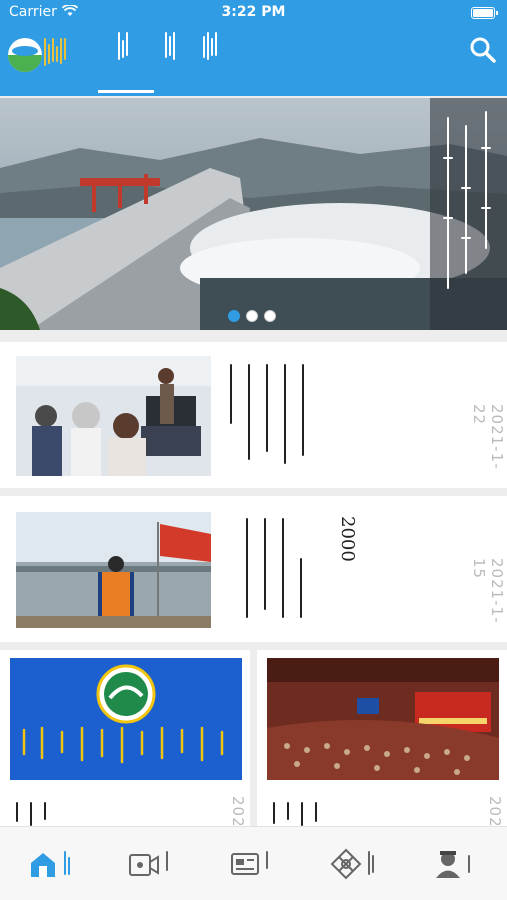 The image size is (507, 900). Describe the element at coordinates (448, 864) in the screenshot. I see `user-icon` at that location.